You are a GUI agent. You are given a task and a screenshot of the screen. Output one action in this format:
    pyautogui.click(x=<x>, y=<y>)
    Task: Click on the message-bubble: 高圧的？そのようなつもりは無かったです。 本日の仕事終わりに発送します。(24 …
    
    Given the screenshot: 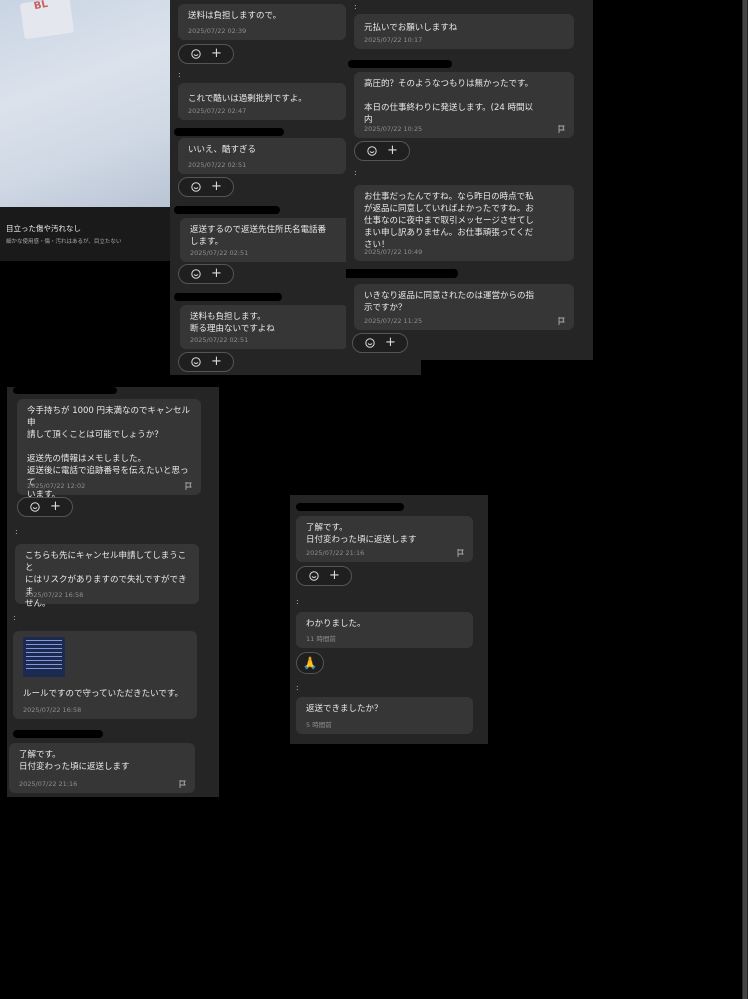 What is the action you would take?
    pyautogui.click(x=464, y=105)
    